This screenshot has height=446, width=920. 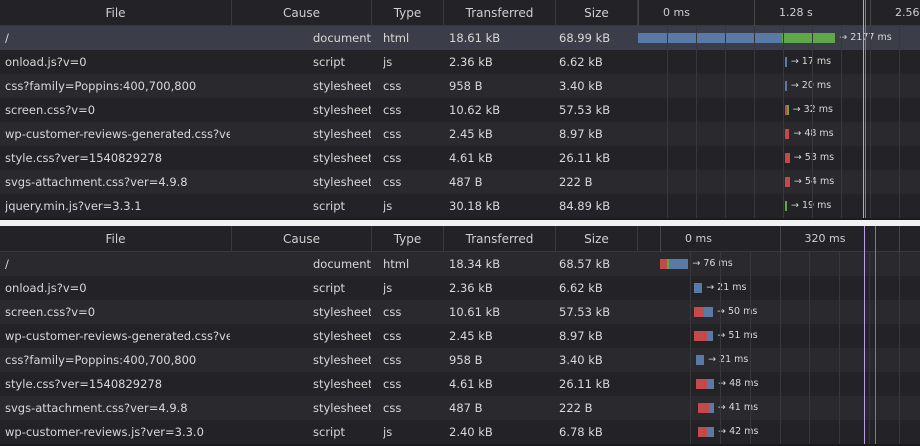 I want to click on request-duration-label: → 51 ms, so click(x=737, y=335).